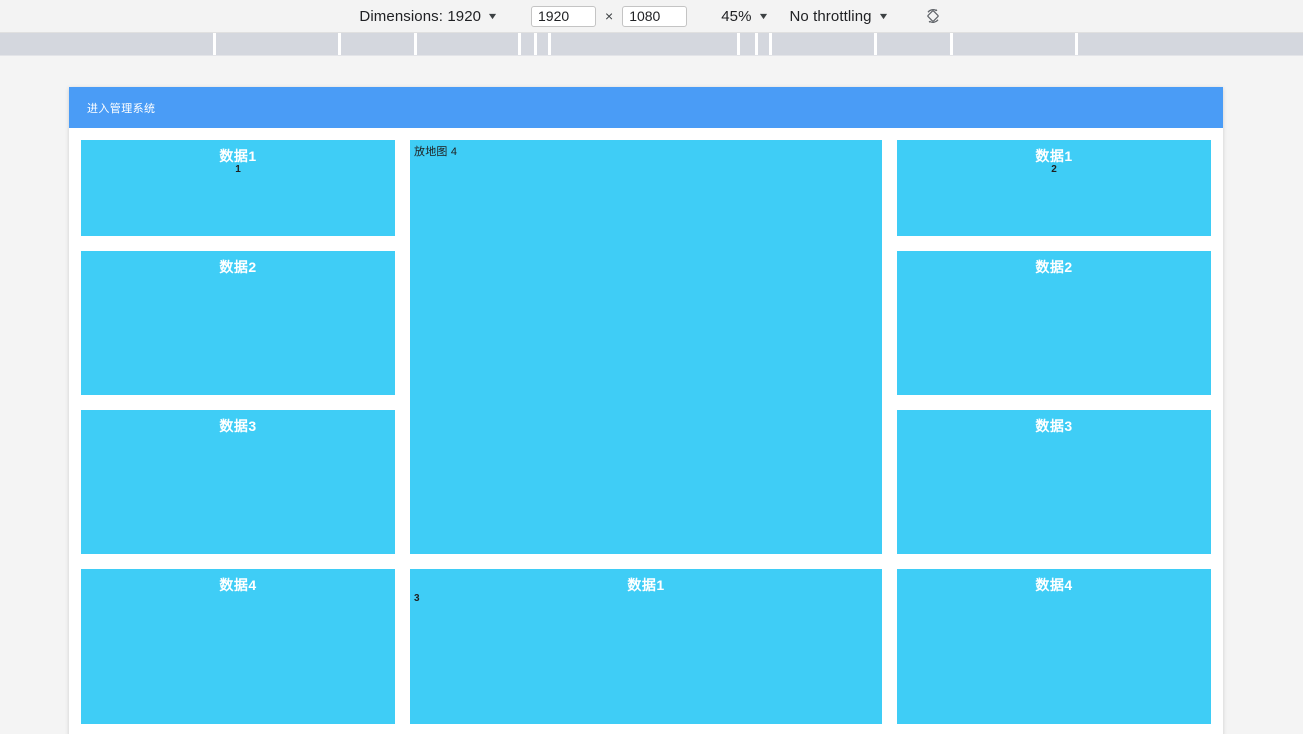  I want to click on throttling-label: No throttling, so click(830, 16).